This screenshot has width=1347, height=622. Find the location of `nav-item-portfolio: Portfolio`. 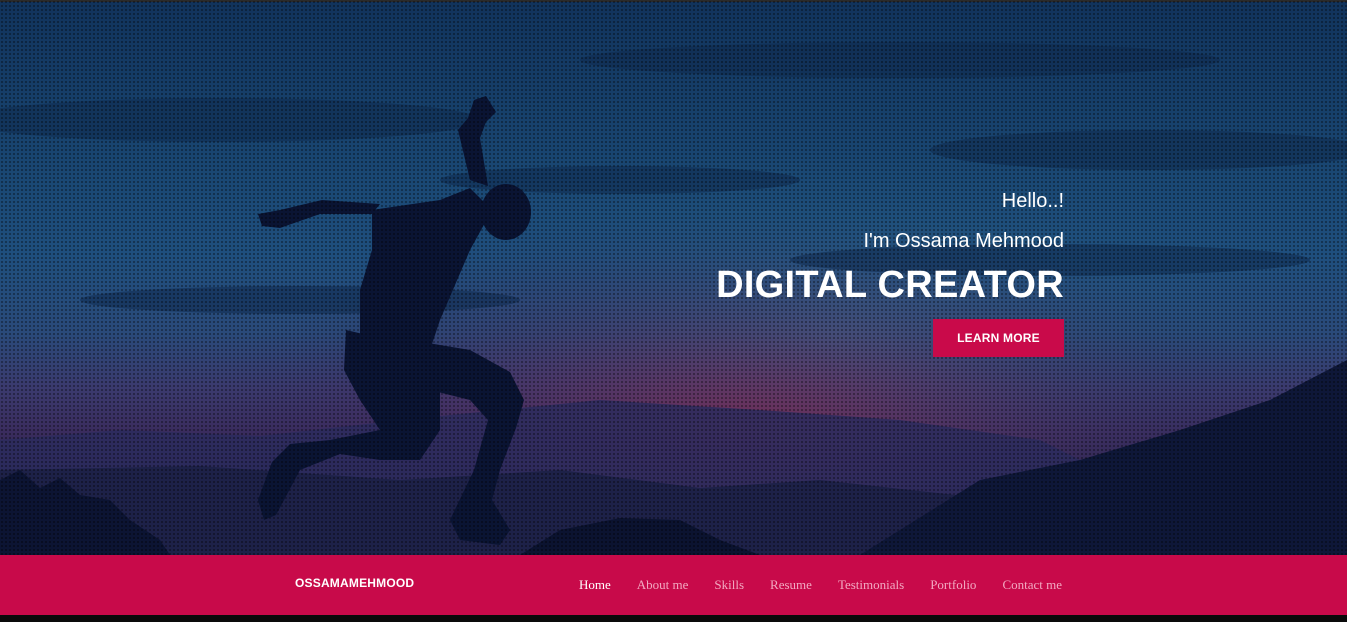

nav-item-portfolio: Portfolio is located at coordinates (953, 585).